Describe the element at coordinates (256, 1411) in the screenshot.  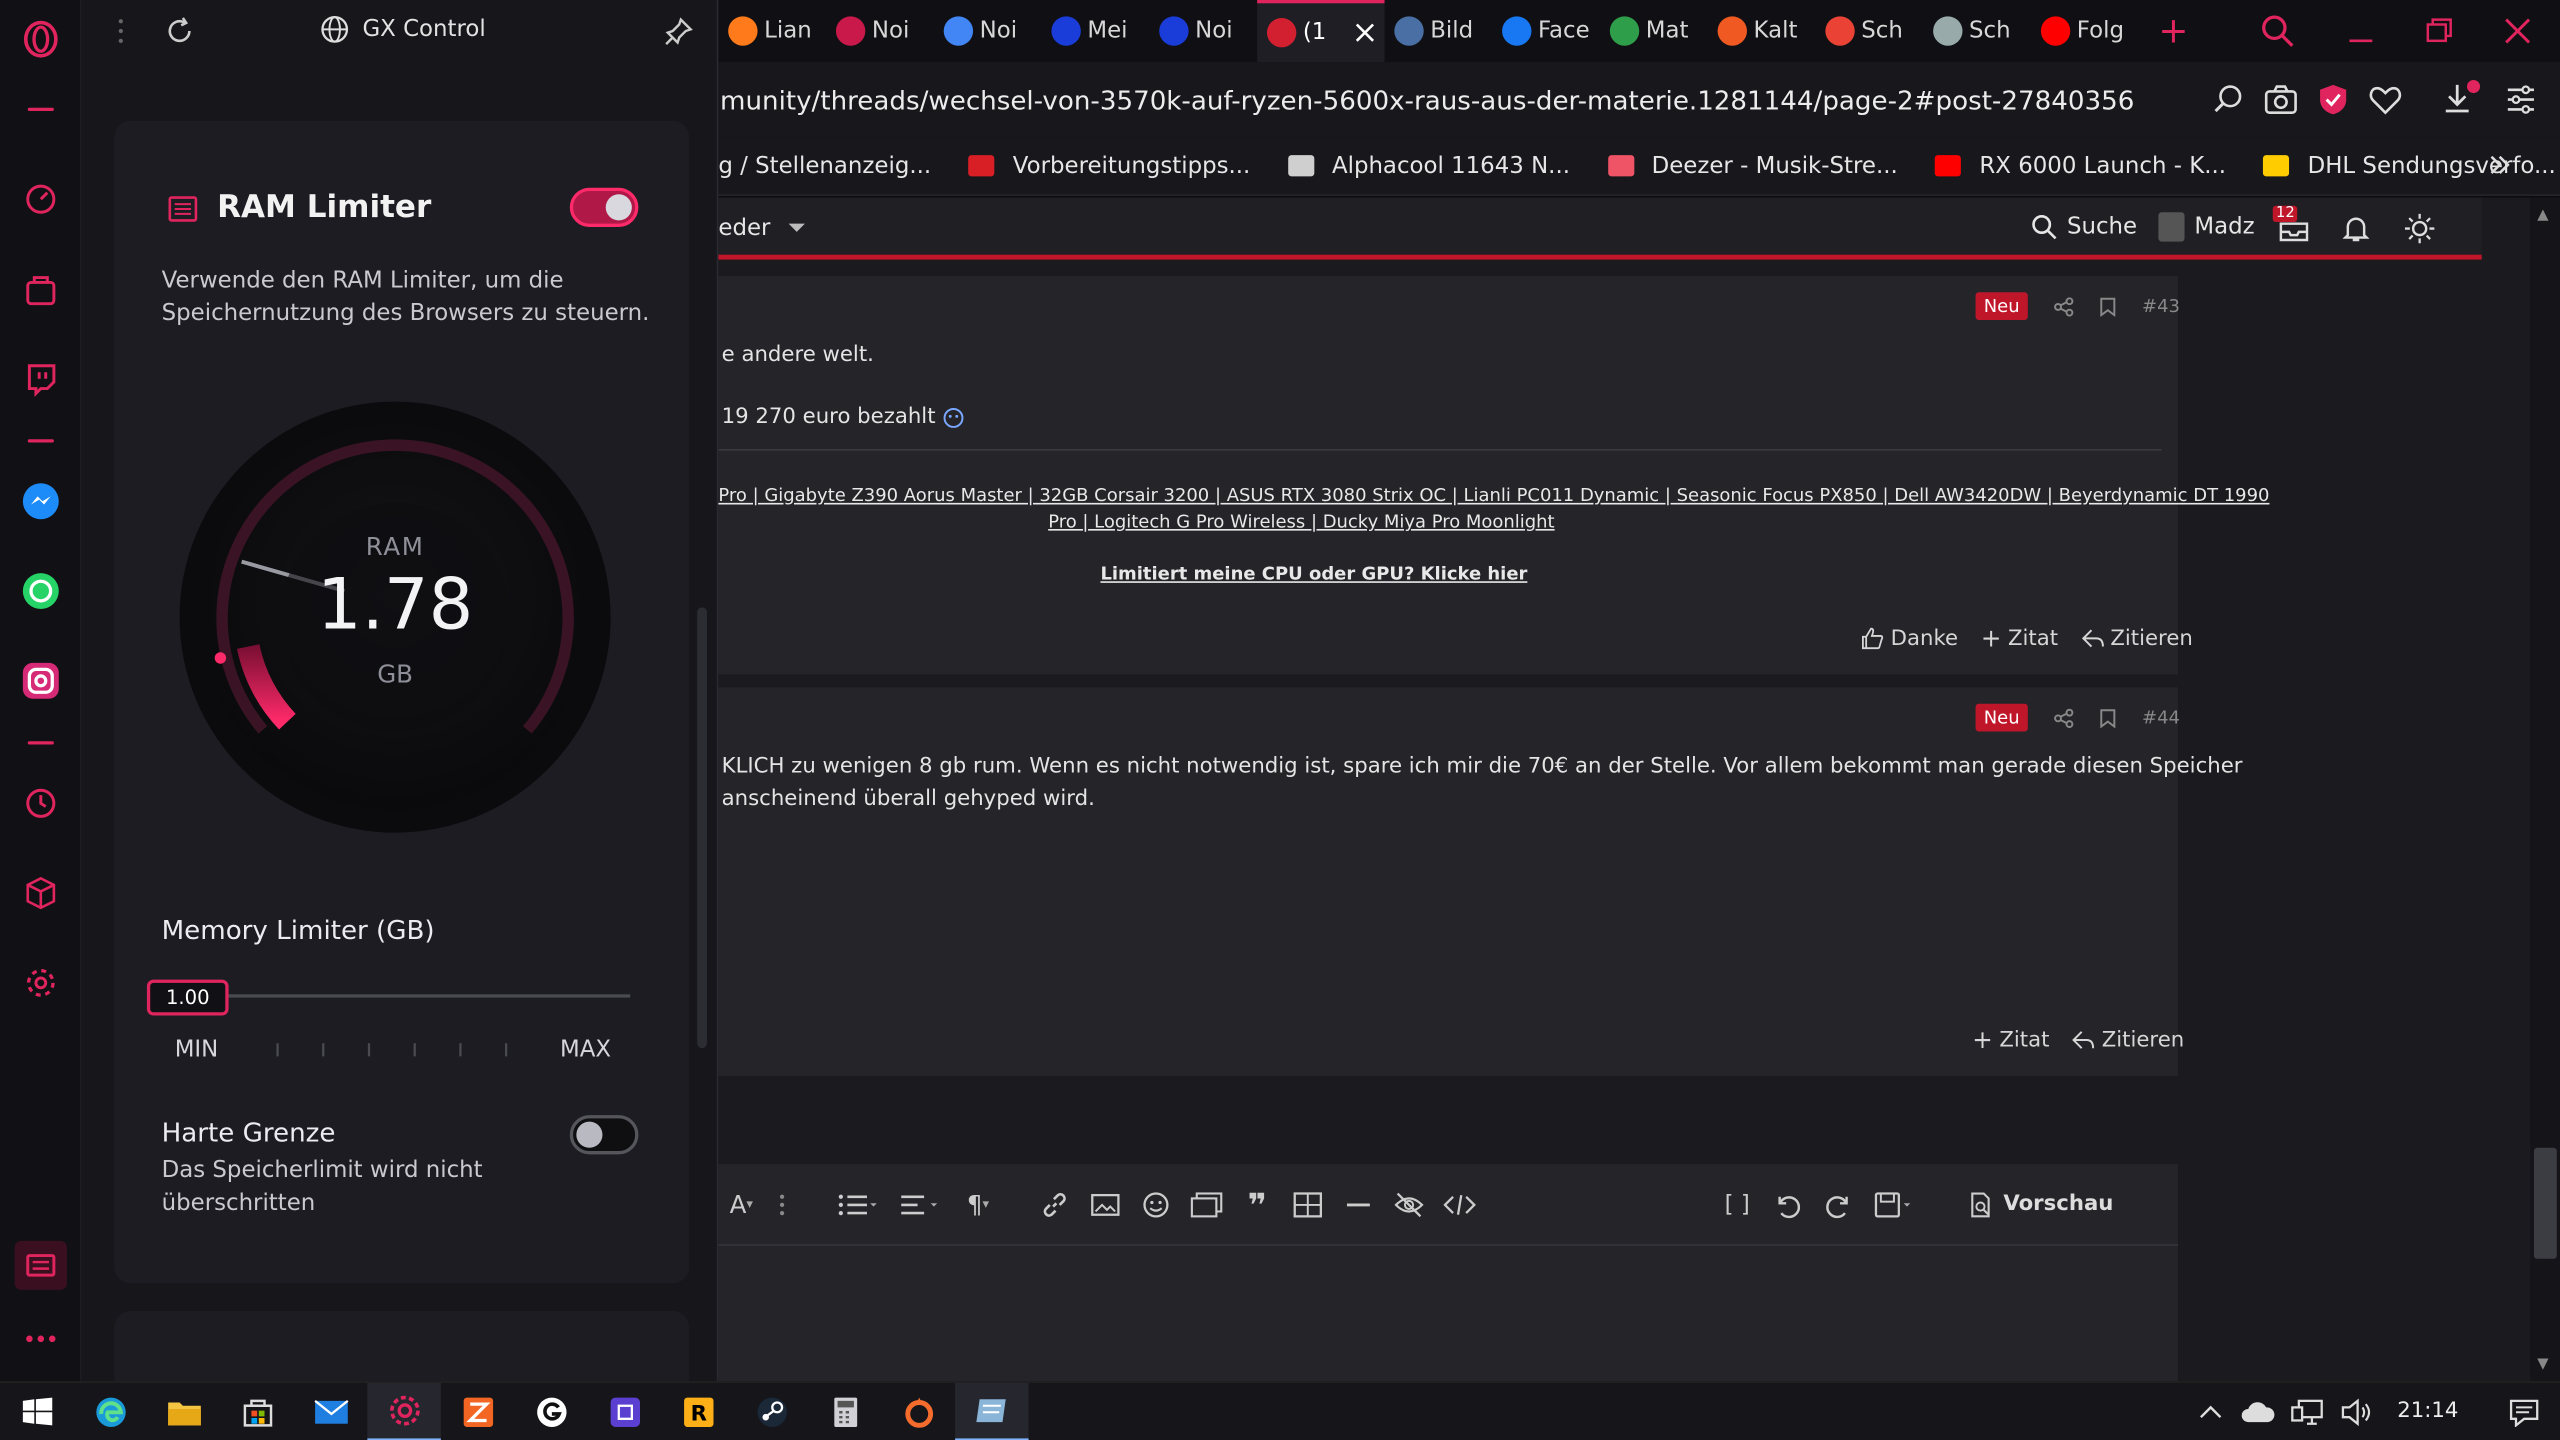
I see `ms-store-icon` at that location.